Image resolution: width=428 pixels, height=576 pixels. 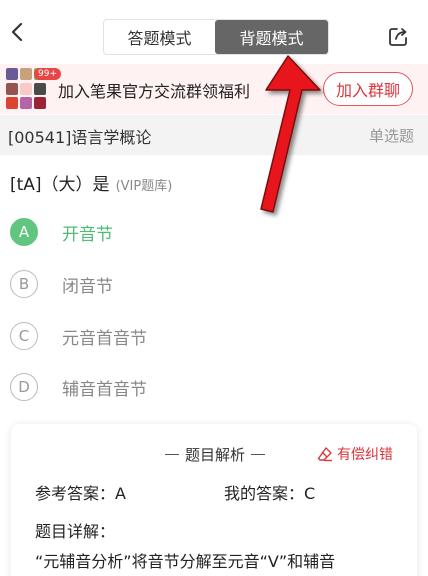 I want to click on option-b: B 闭音节, so click(x=61, y=284).